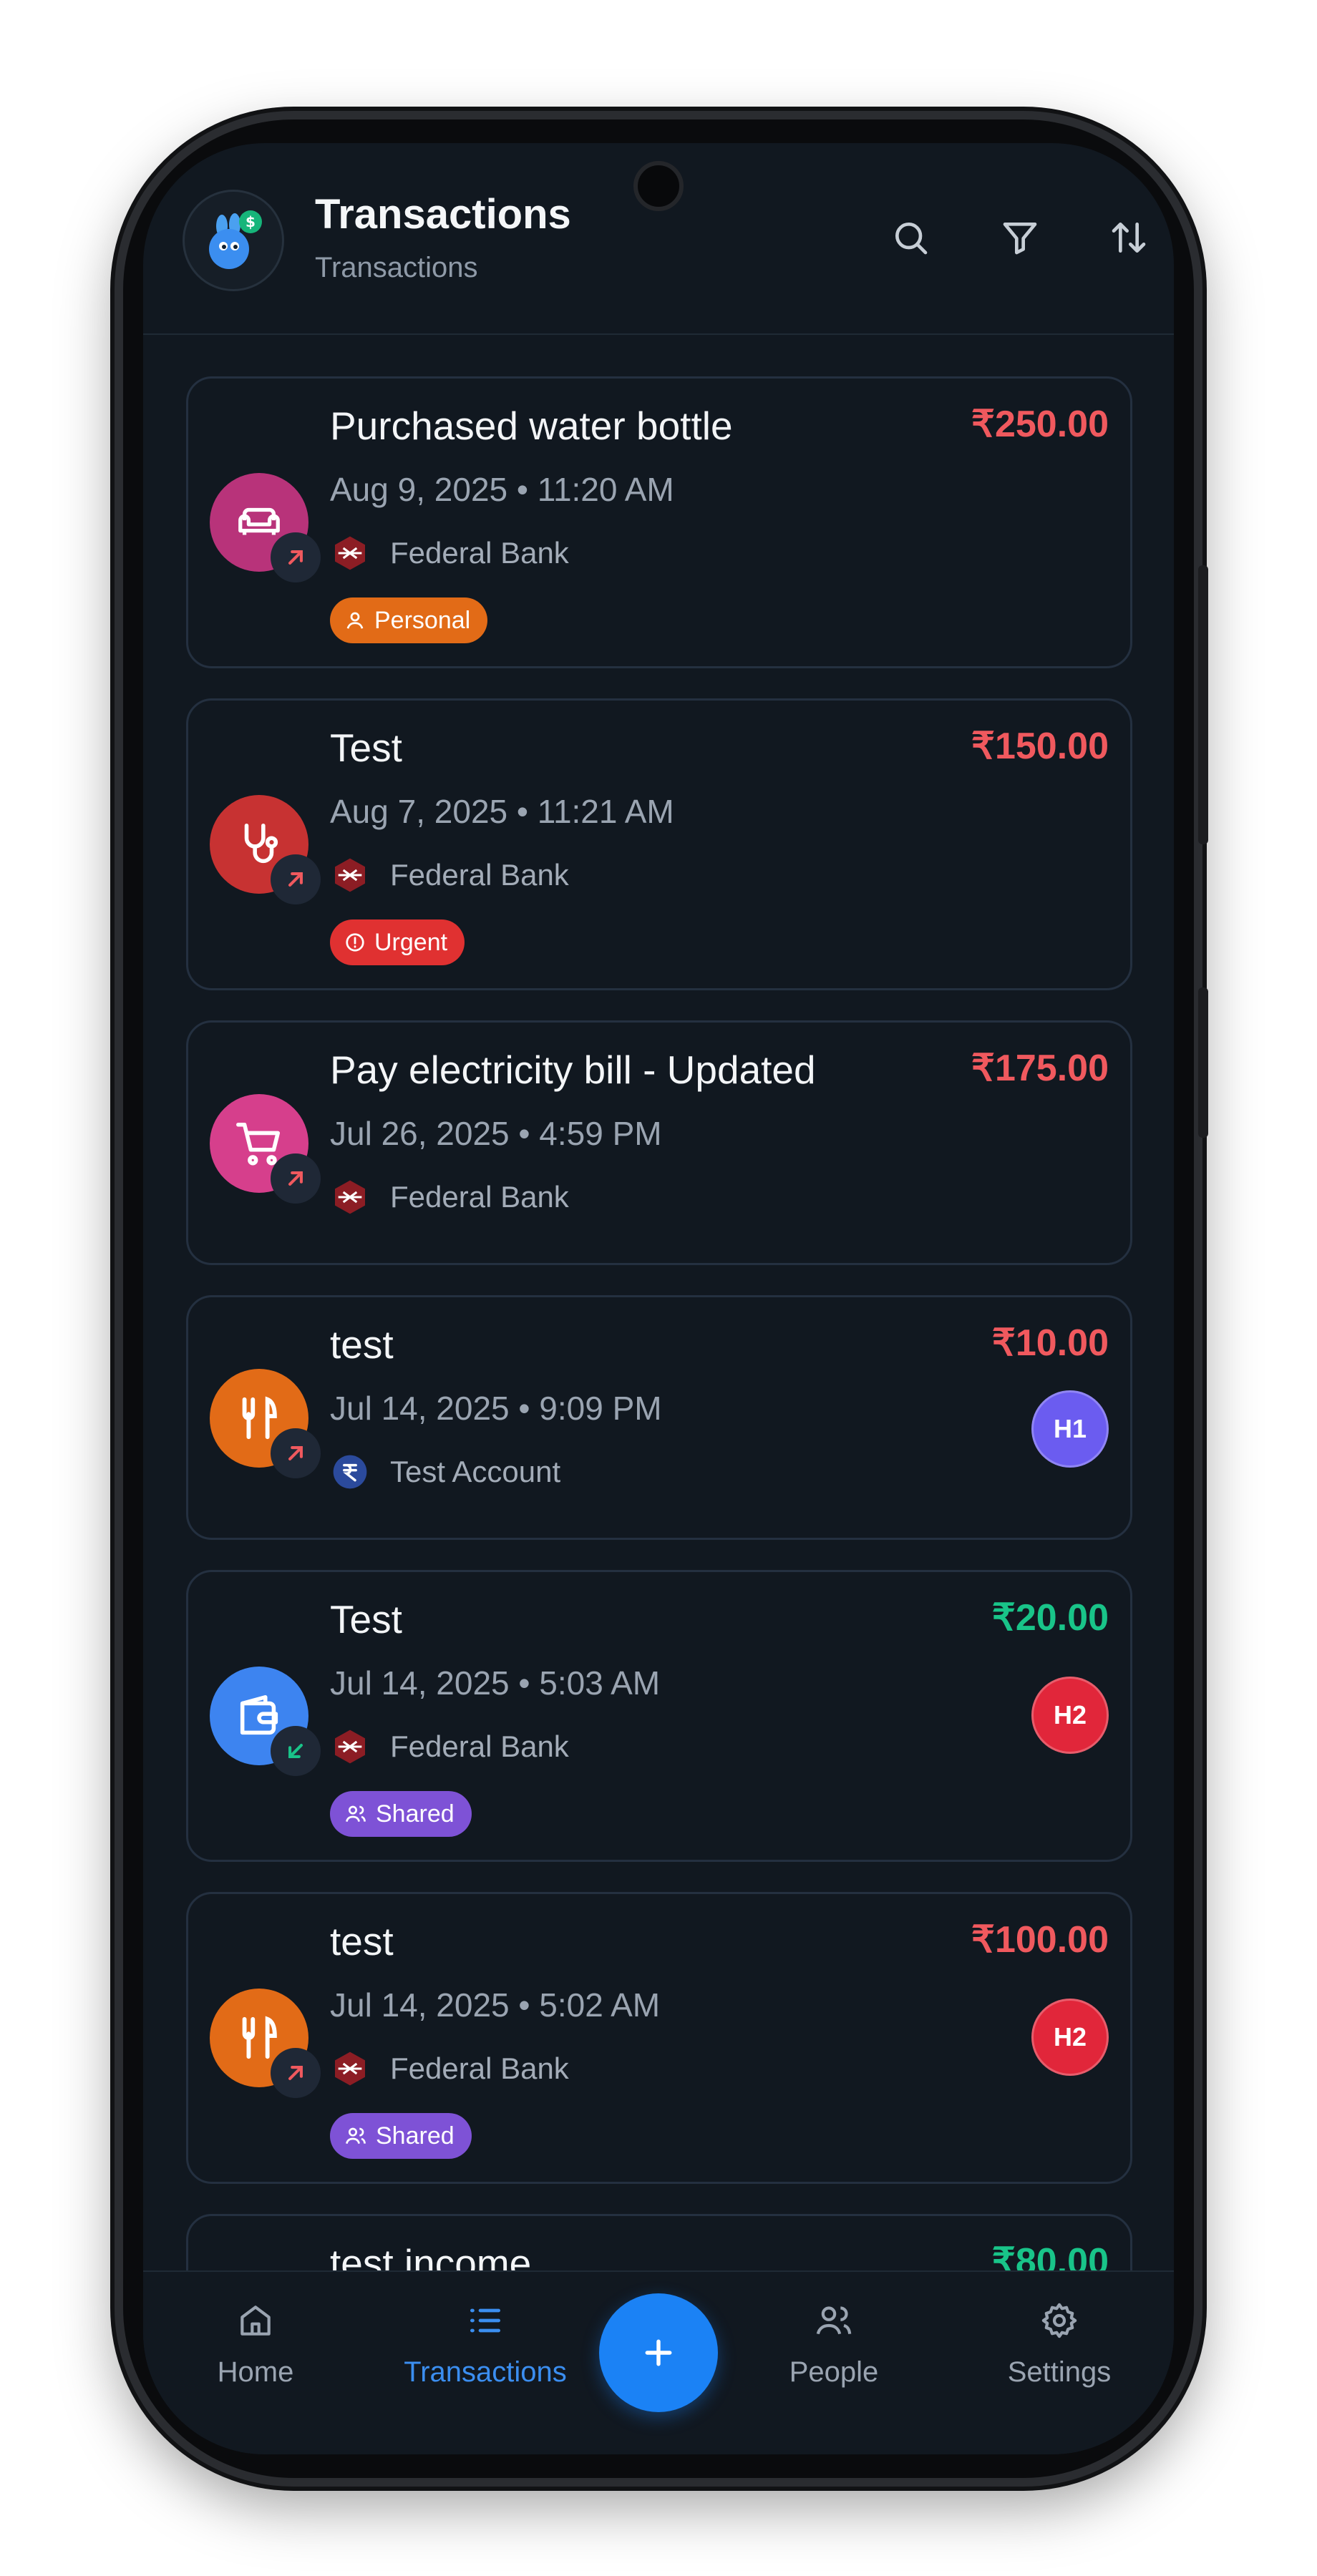 This screenshot has width=1317, height=2576. I want to click on transaction-amount: ₹80.00, so click(1050, 2255).